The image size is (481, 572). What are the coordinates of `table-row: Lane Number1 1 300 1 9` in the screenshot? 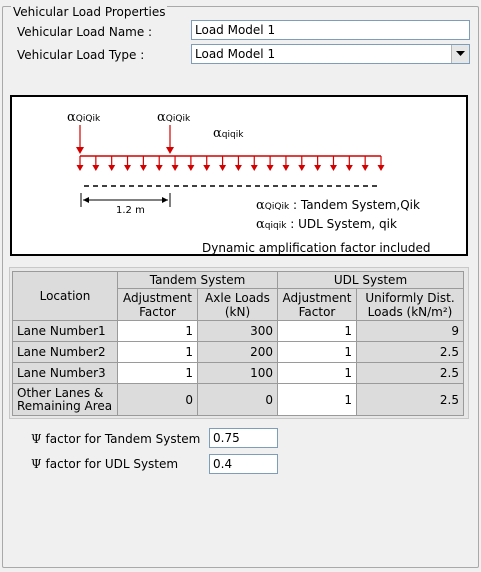 It's located at (238, 331).